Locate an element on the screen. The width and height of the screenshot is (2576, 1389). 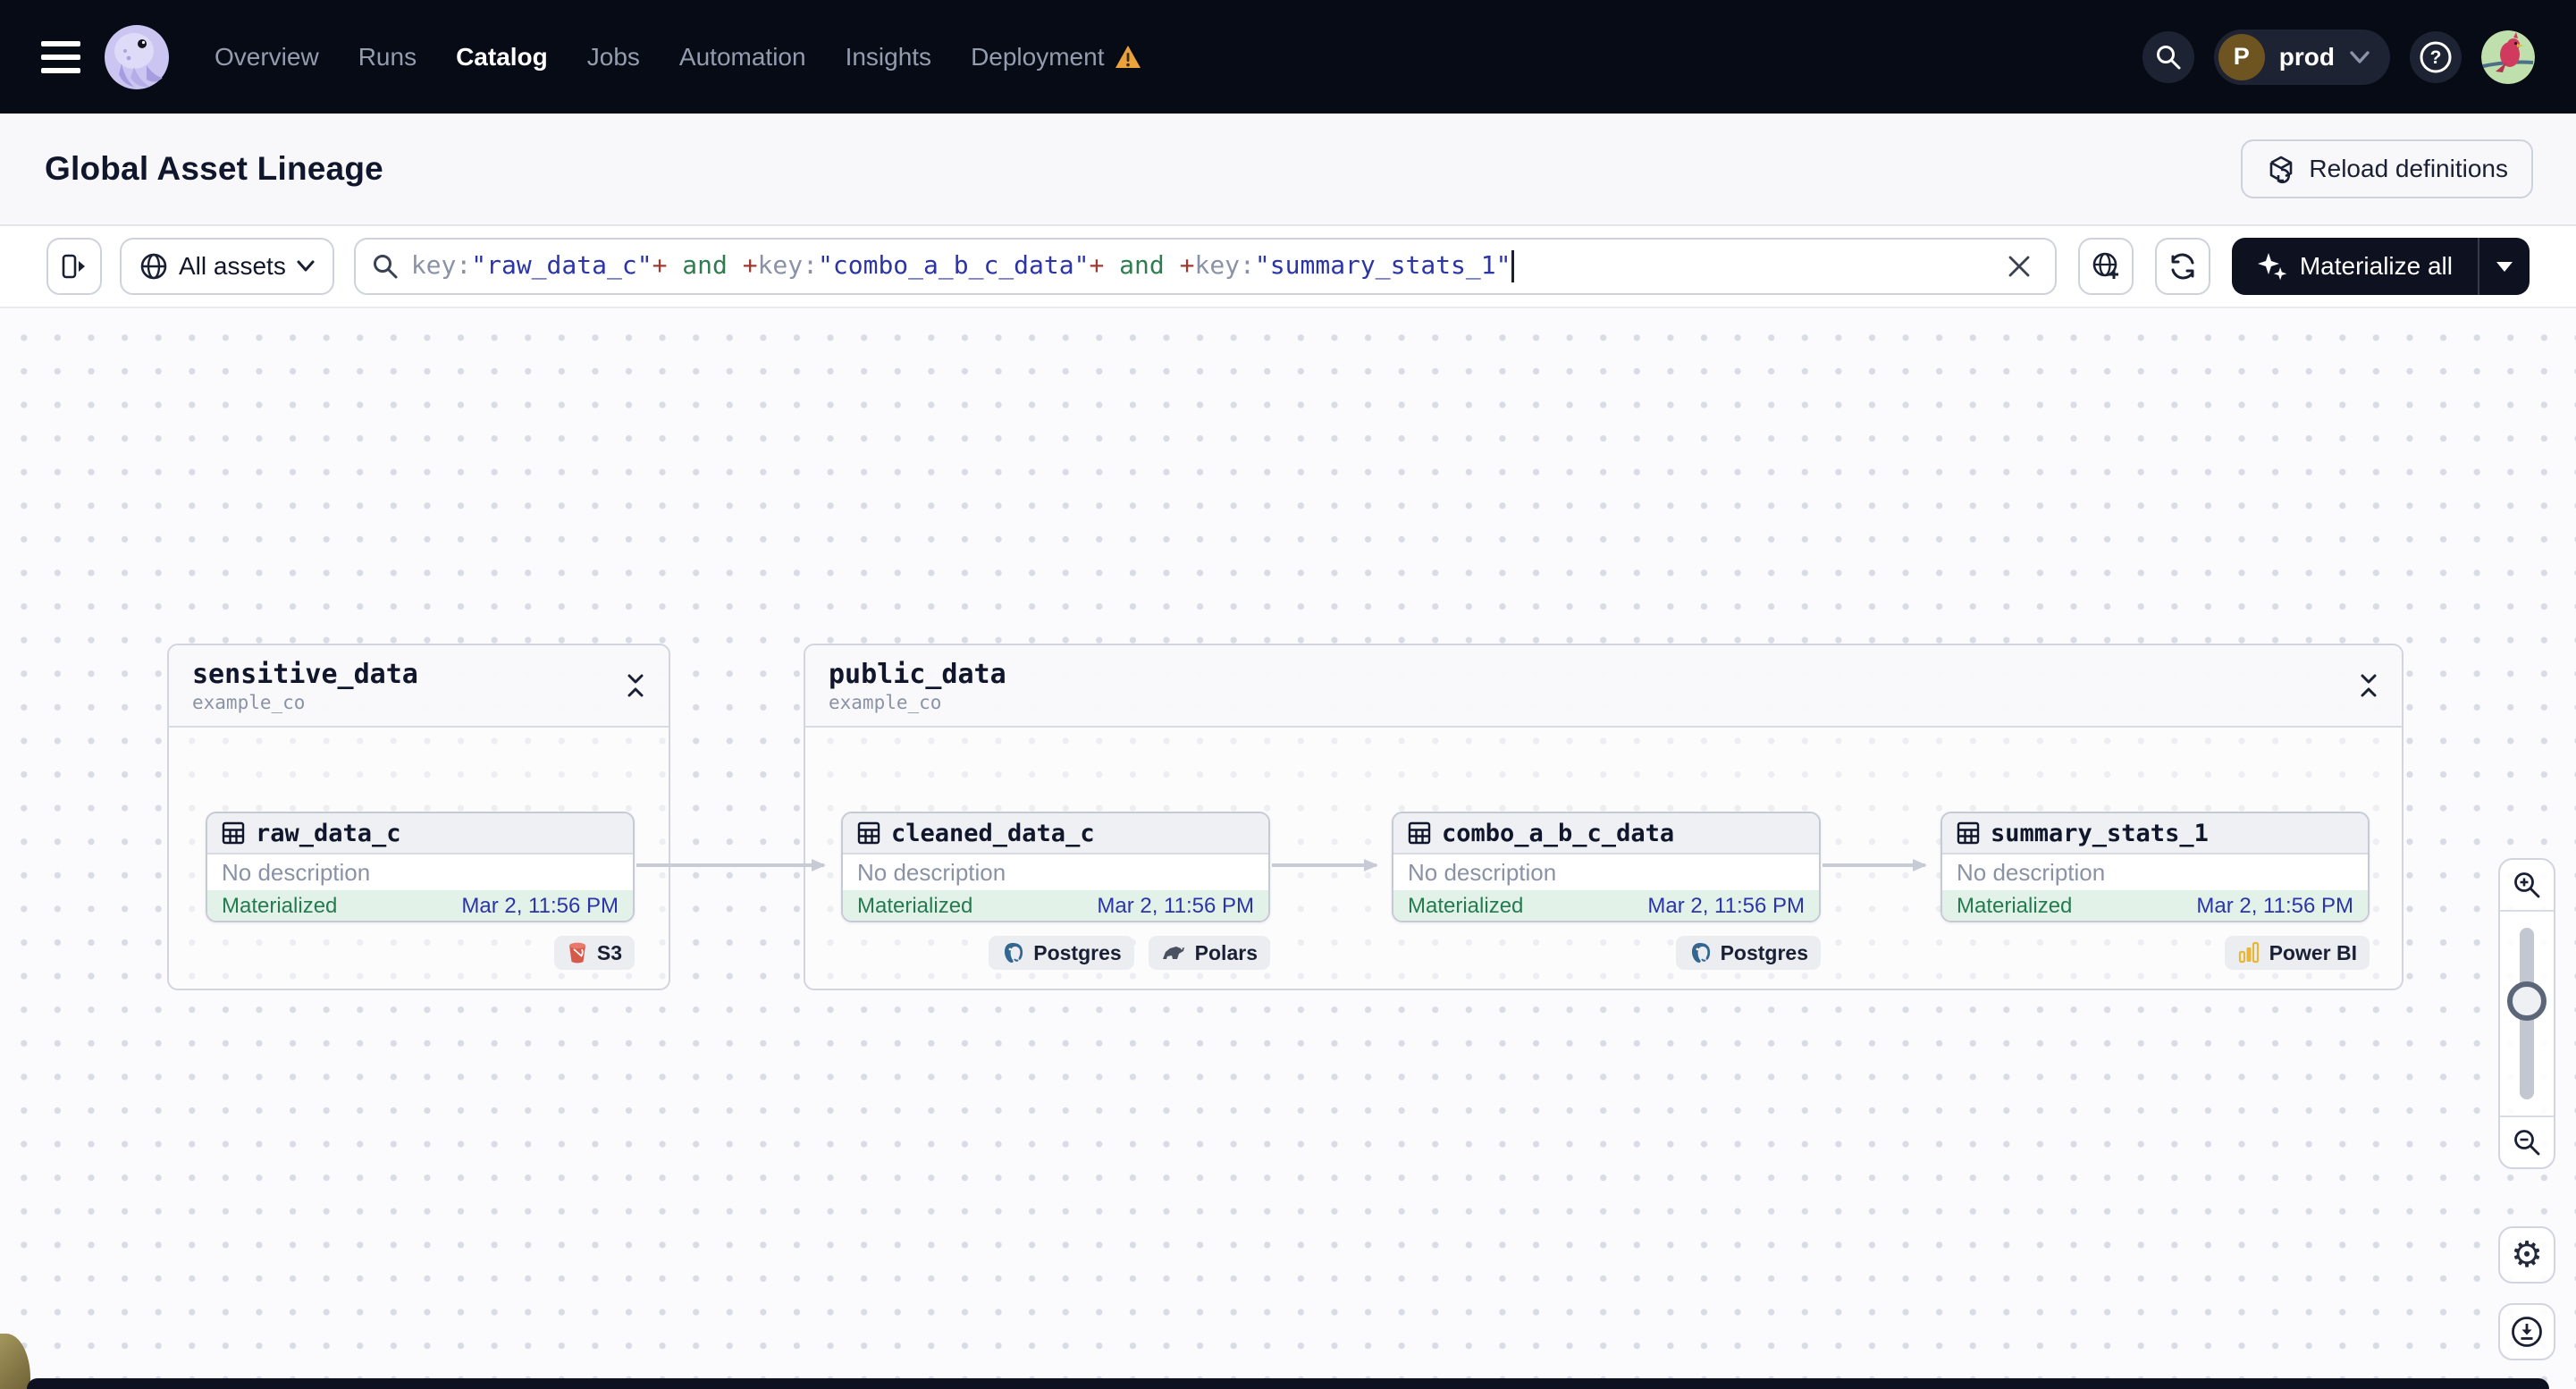
nav-item-catalog: Catalog is located at coordinates (502, 57).